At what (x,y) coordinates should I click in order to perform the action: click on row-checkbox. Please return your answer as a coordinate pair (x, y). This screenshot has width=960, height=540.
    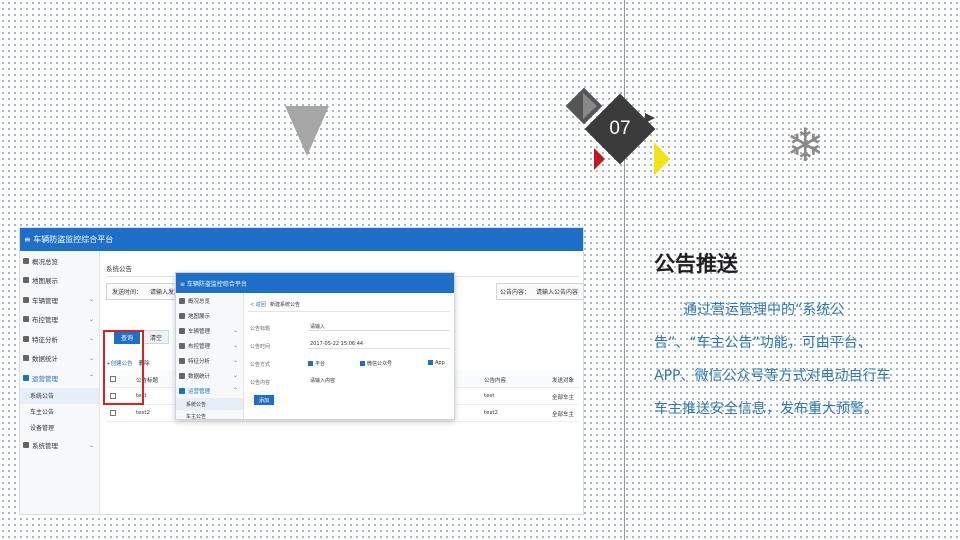
    Looking at the image, I should click on (113, 413).